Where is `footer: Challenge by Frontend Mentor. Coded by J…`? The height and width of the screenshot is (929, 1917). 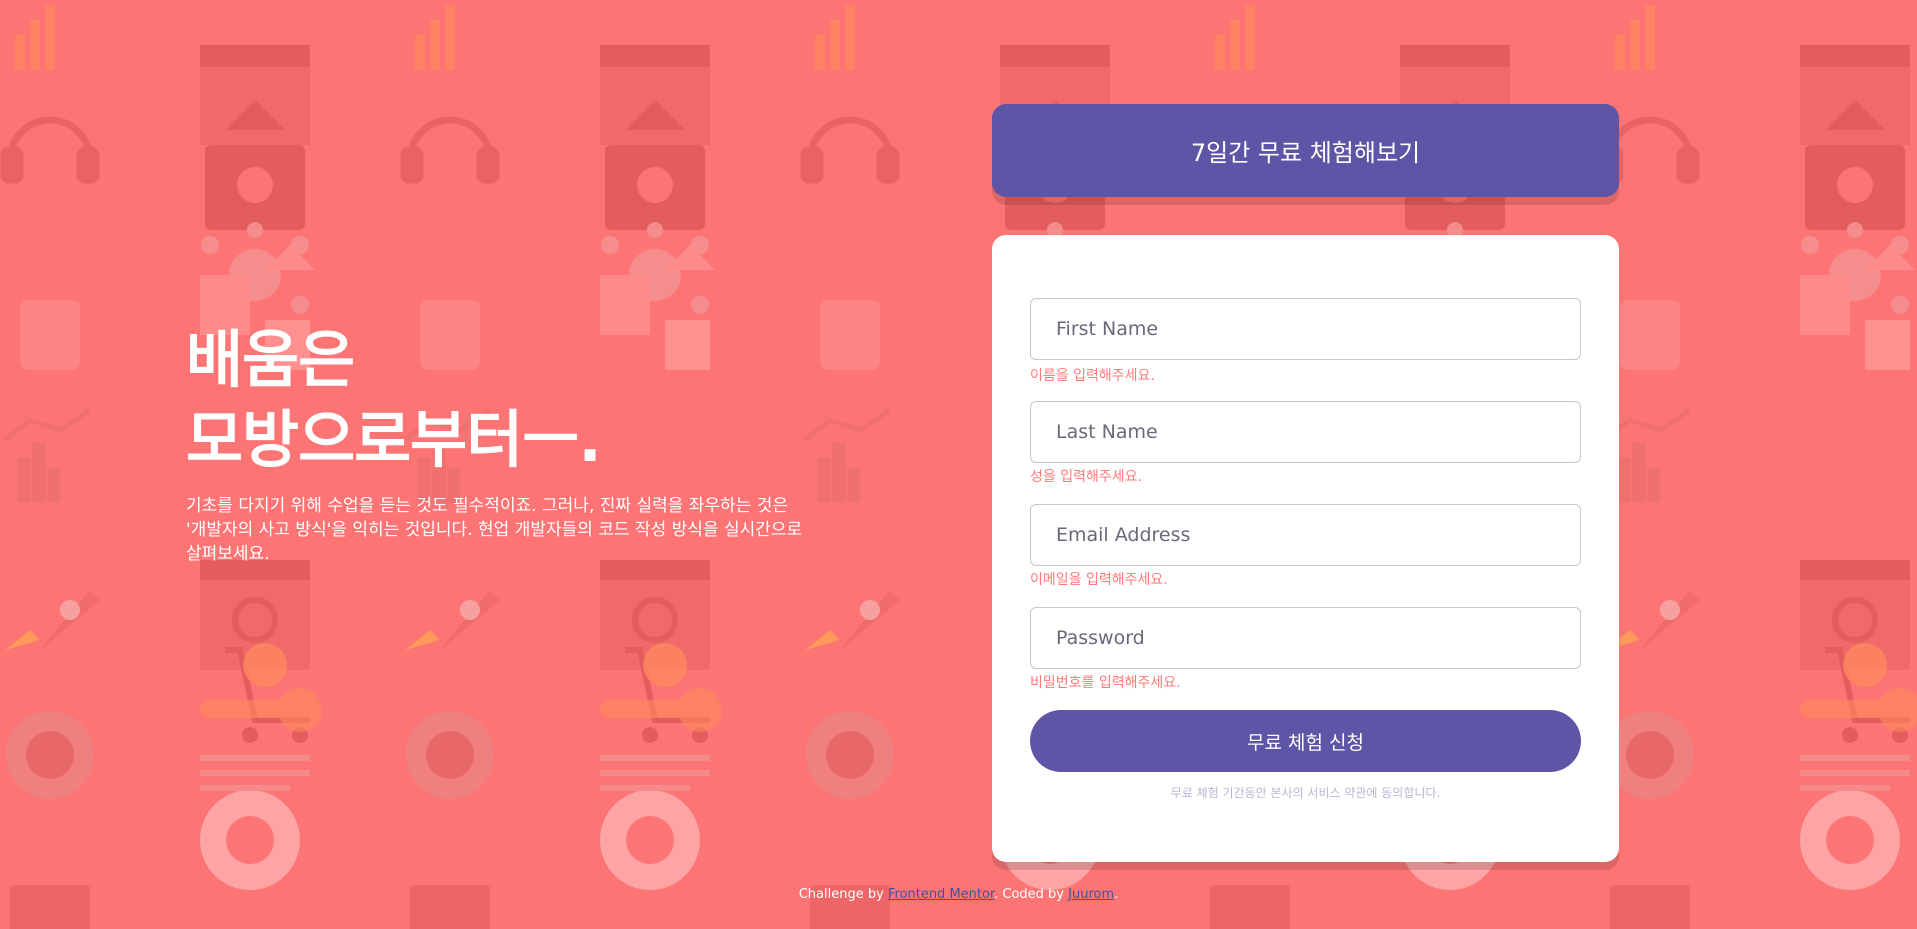
footer: Challenge by Frontend Mentor. Coded by J… is located at coordinates (958, 894).